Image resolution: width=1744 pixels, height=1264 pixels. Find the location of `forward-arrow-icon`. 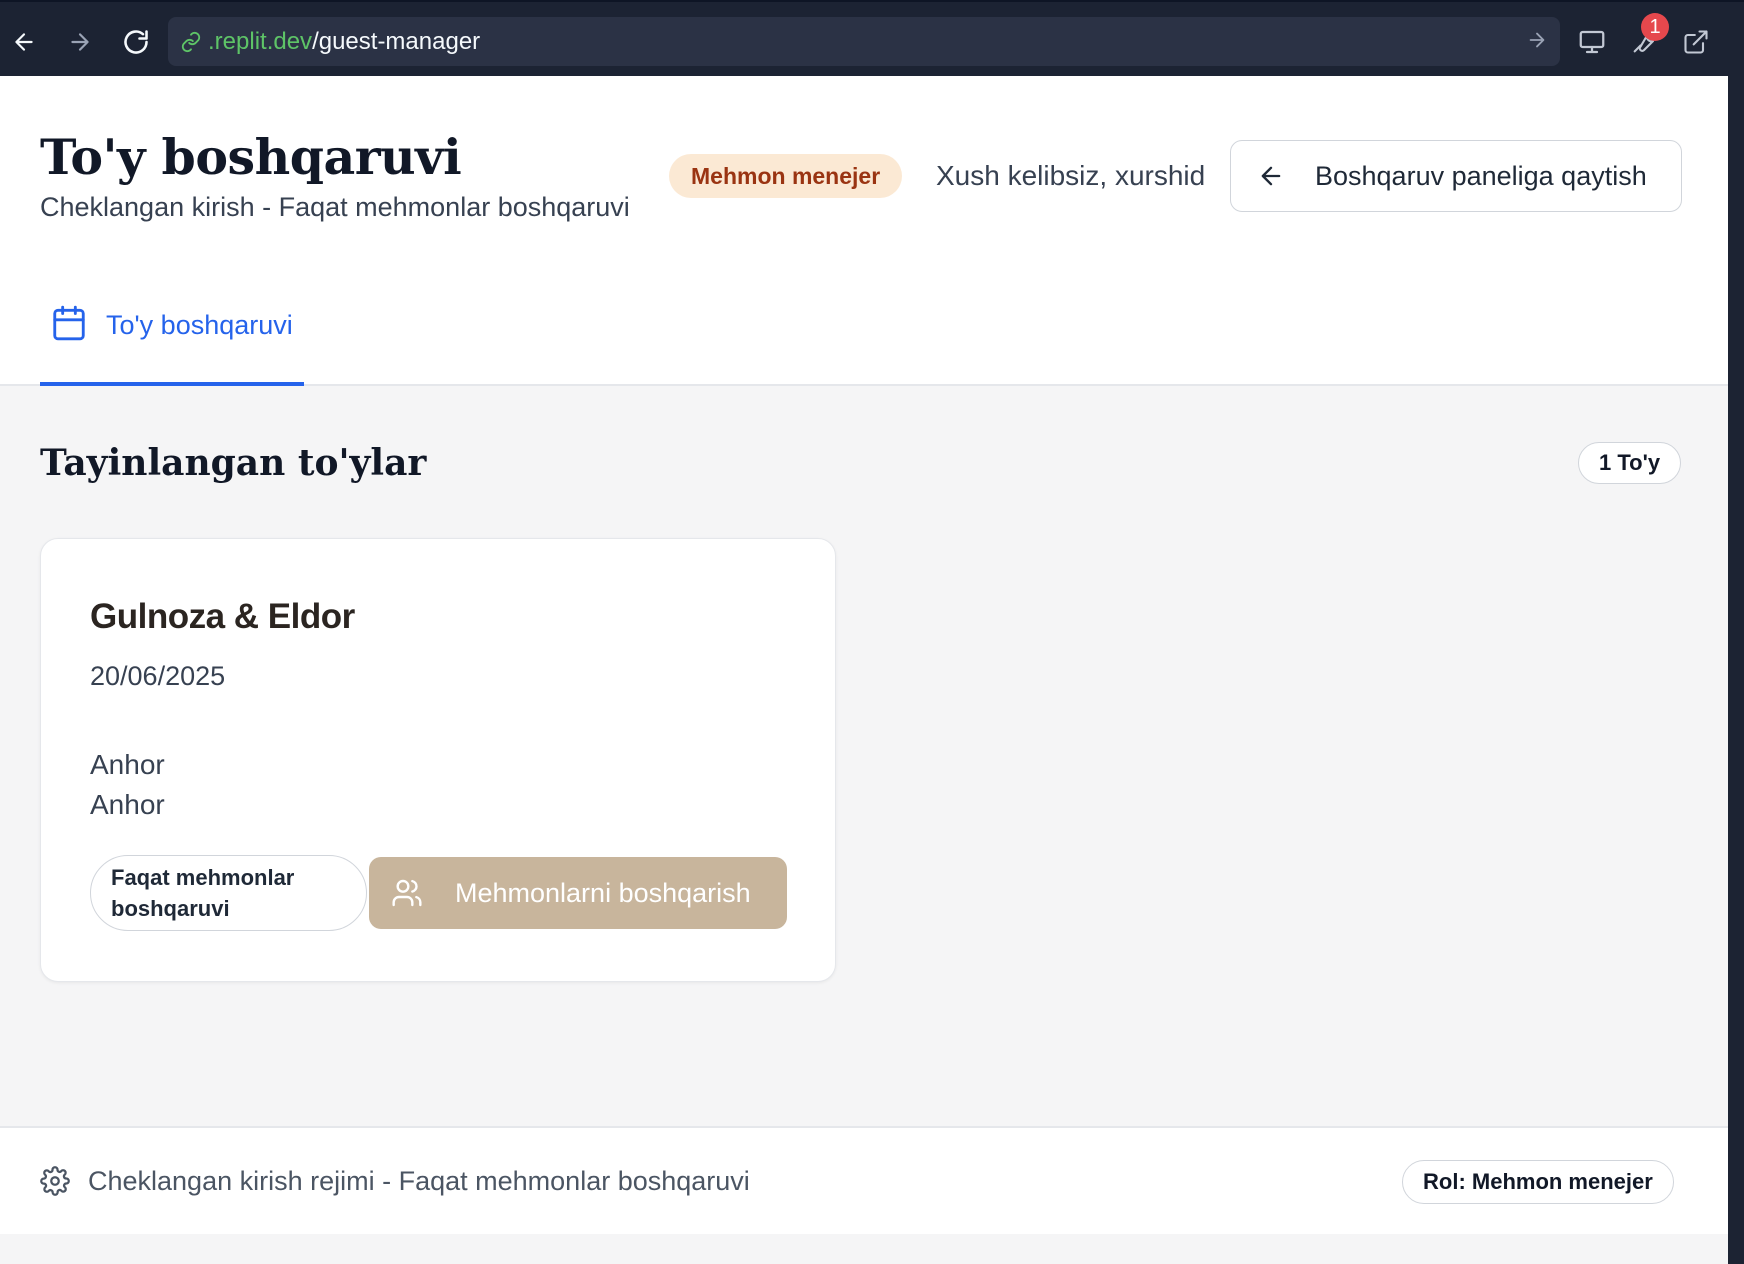

forward-arrow-icon is located at coordinates (80, 42).